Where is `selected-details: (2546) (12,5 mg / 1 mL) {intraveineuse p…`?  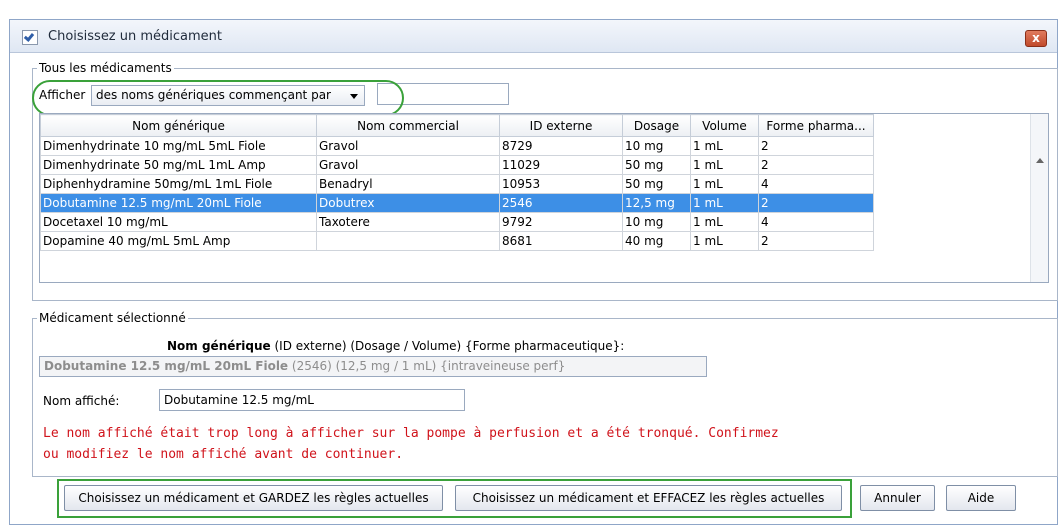 selected-details: (2546) (12,5 mg / 1 mL) {intraveineuse p… is located at coordinates (427, 366).